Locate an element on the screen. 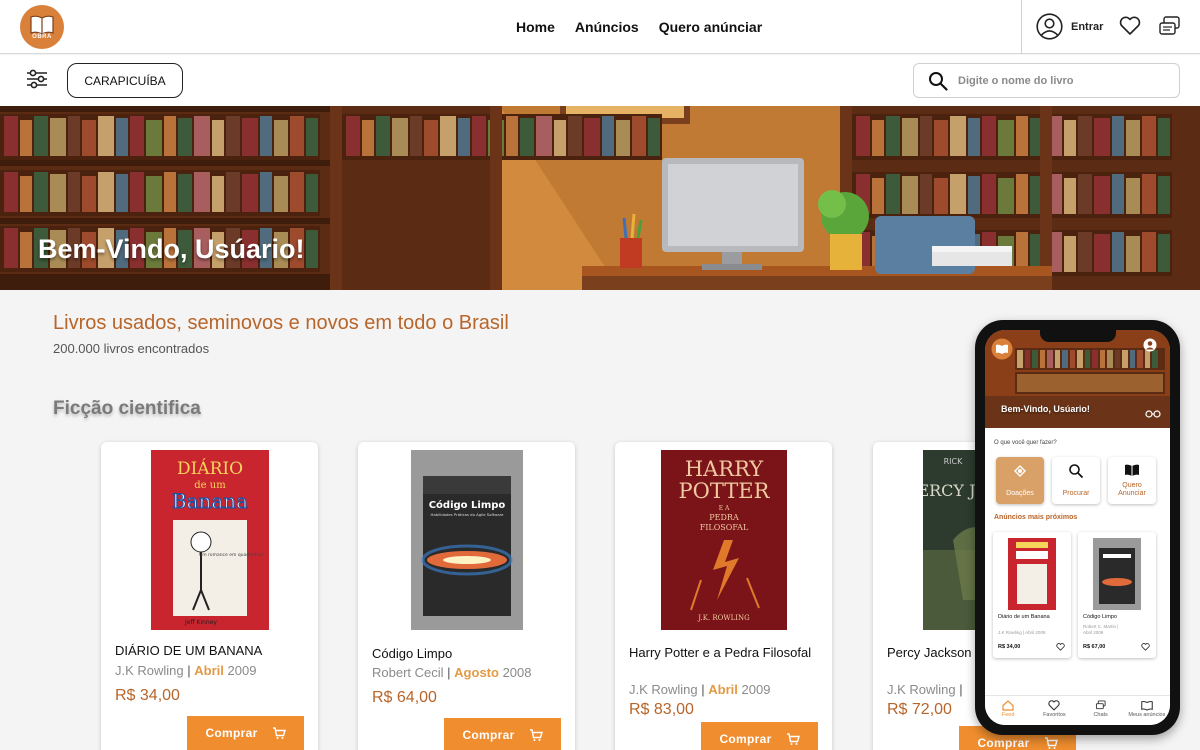  filter-sliders-icon is located at coordinates (37, 79).